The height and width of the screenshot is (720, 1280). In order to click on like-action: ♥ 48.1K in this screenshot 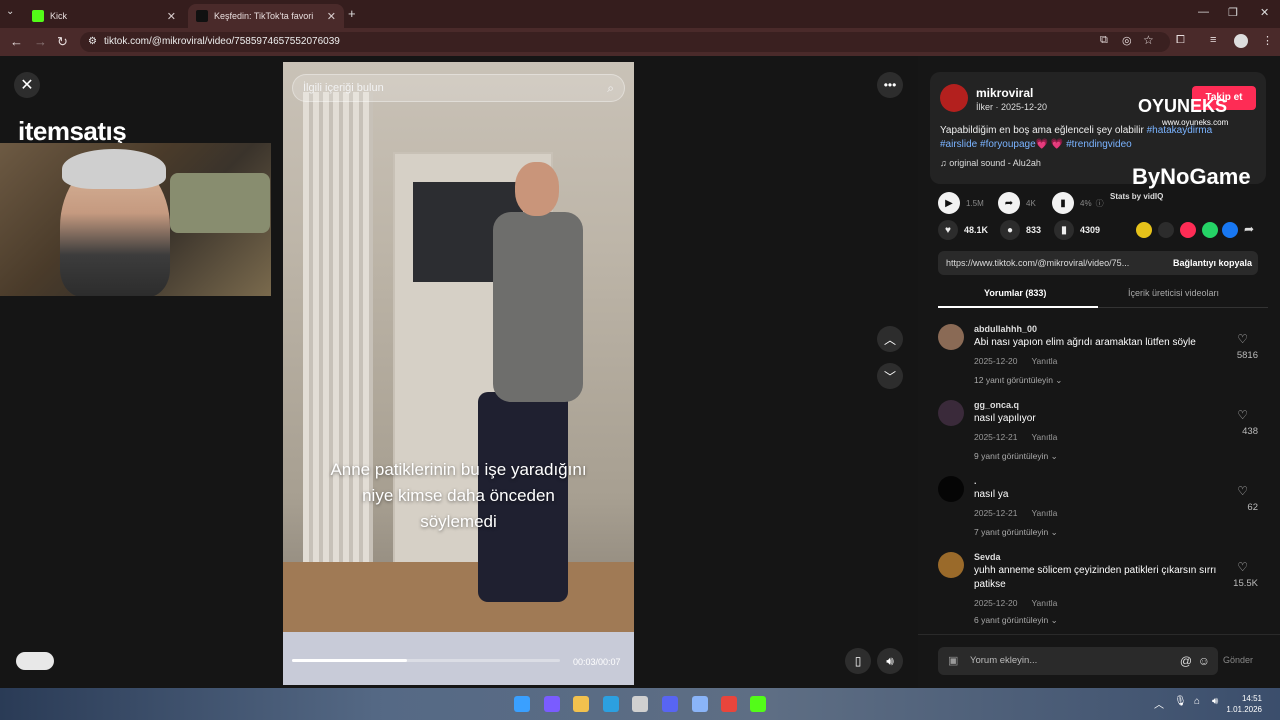, I will do `click(963, 230)`.